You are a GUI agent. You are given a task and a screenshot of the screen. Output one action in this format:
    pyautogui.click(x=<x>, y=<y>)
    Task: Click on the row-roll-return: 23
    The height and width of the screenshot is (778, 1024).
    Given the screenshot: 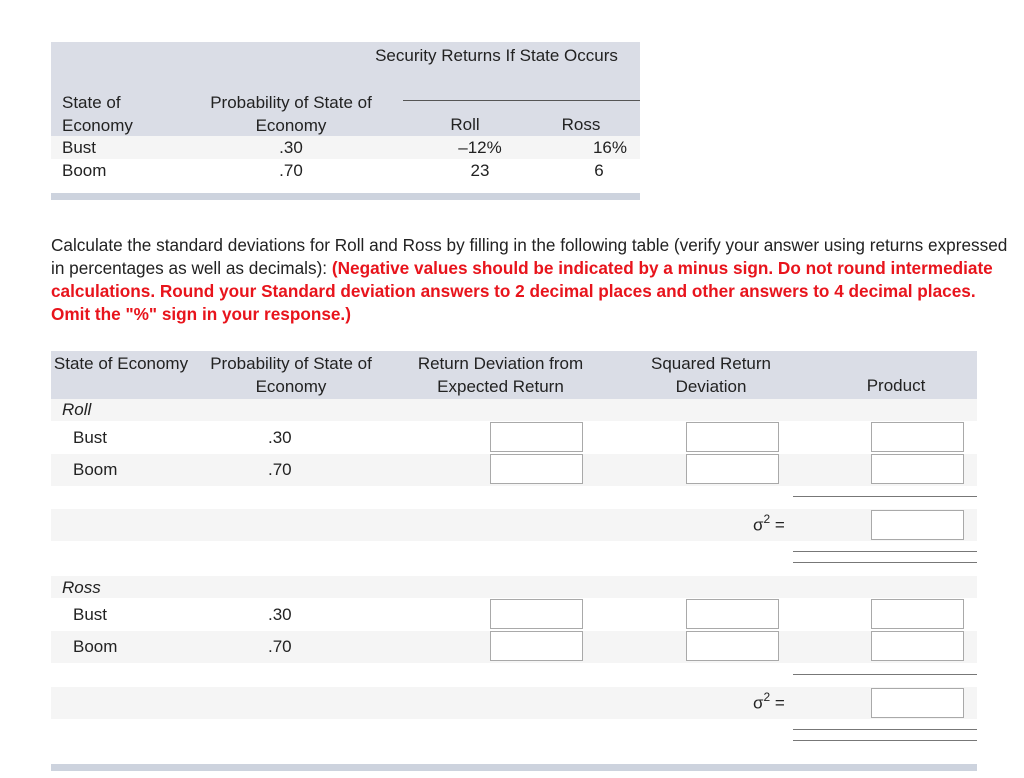 What is the action you would take?
    pyautogui.click(x=480, y=170)
    